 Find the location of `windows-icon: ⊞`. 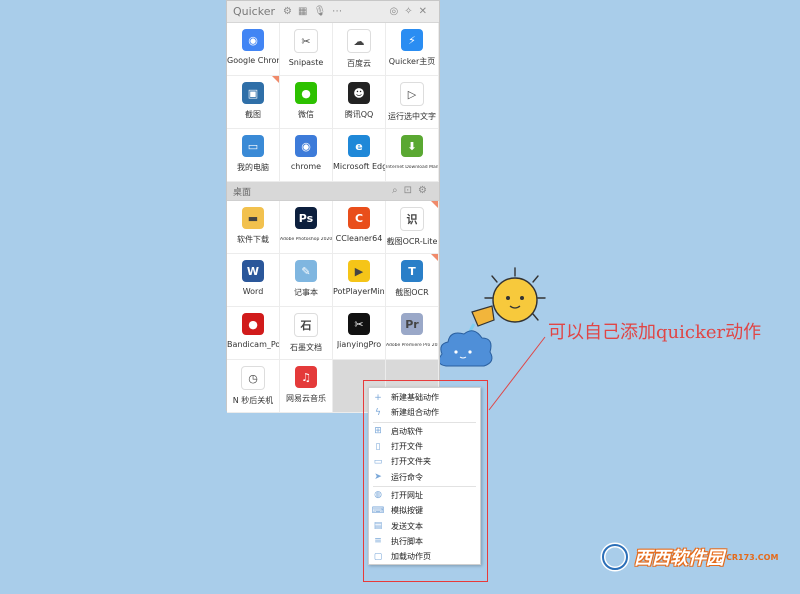

windows-icon: ⊞ is located at coordinates (378, 431).